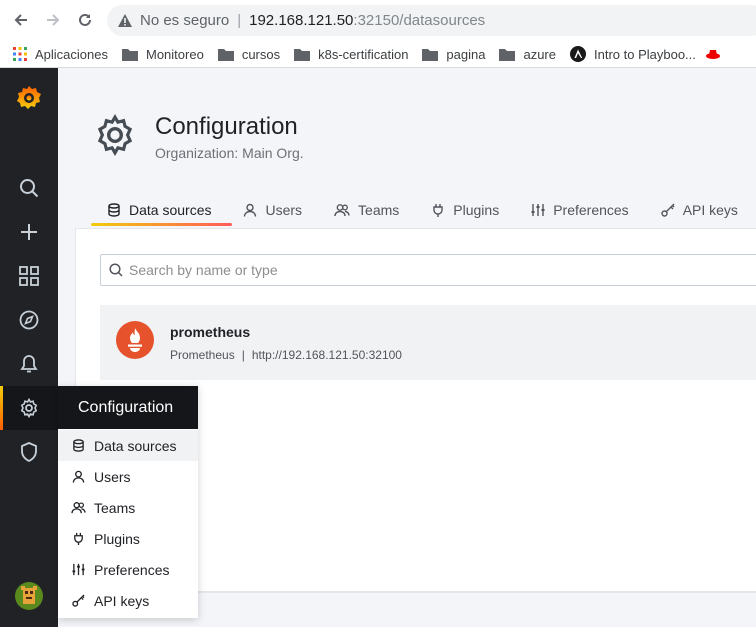 This screenshot has width=756, height=627. I want to click on bookmark-label: pagina, so click(466, 54).